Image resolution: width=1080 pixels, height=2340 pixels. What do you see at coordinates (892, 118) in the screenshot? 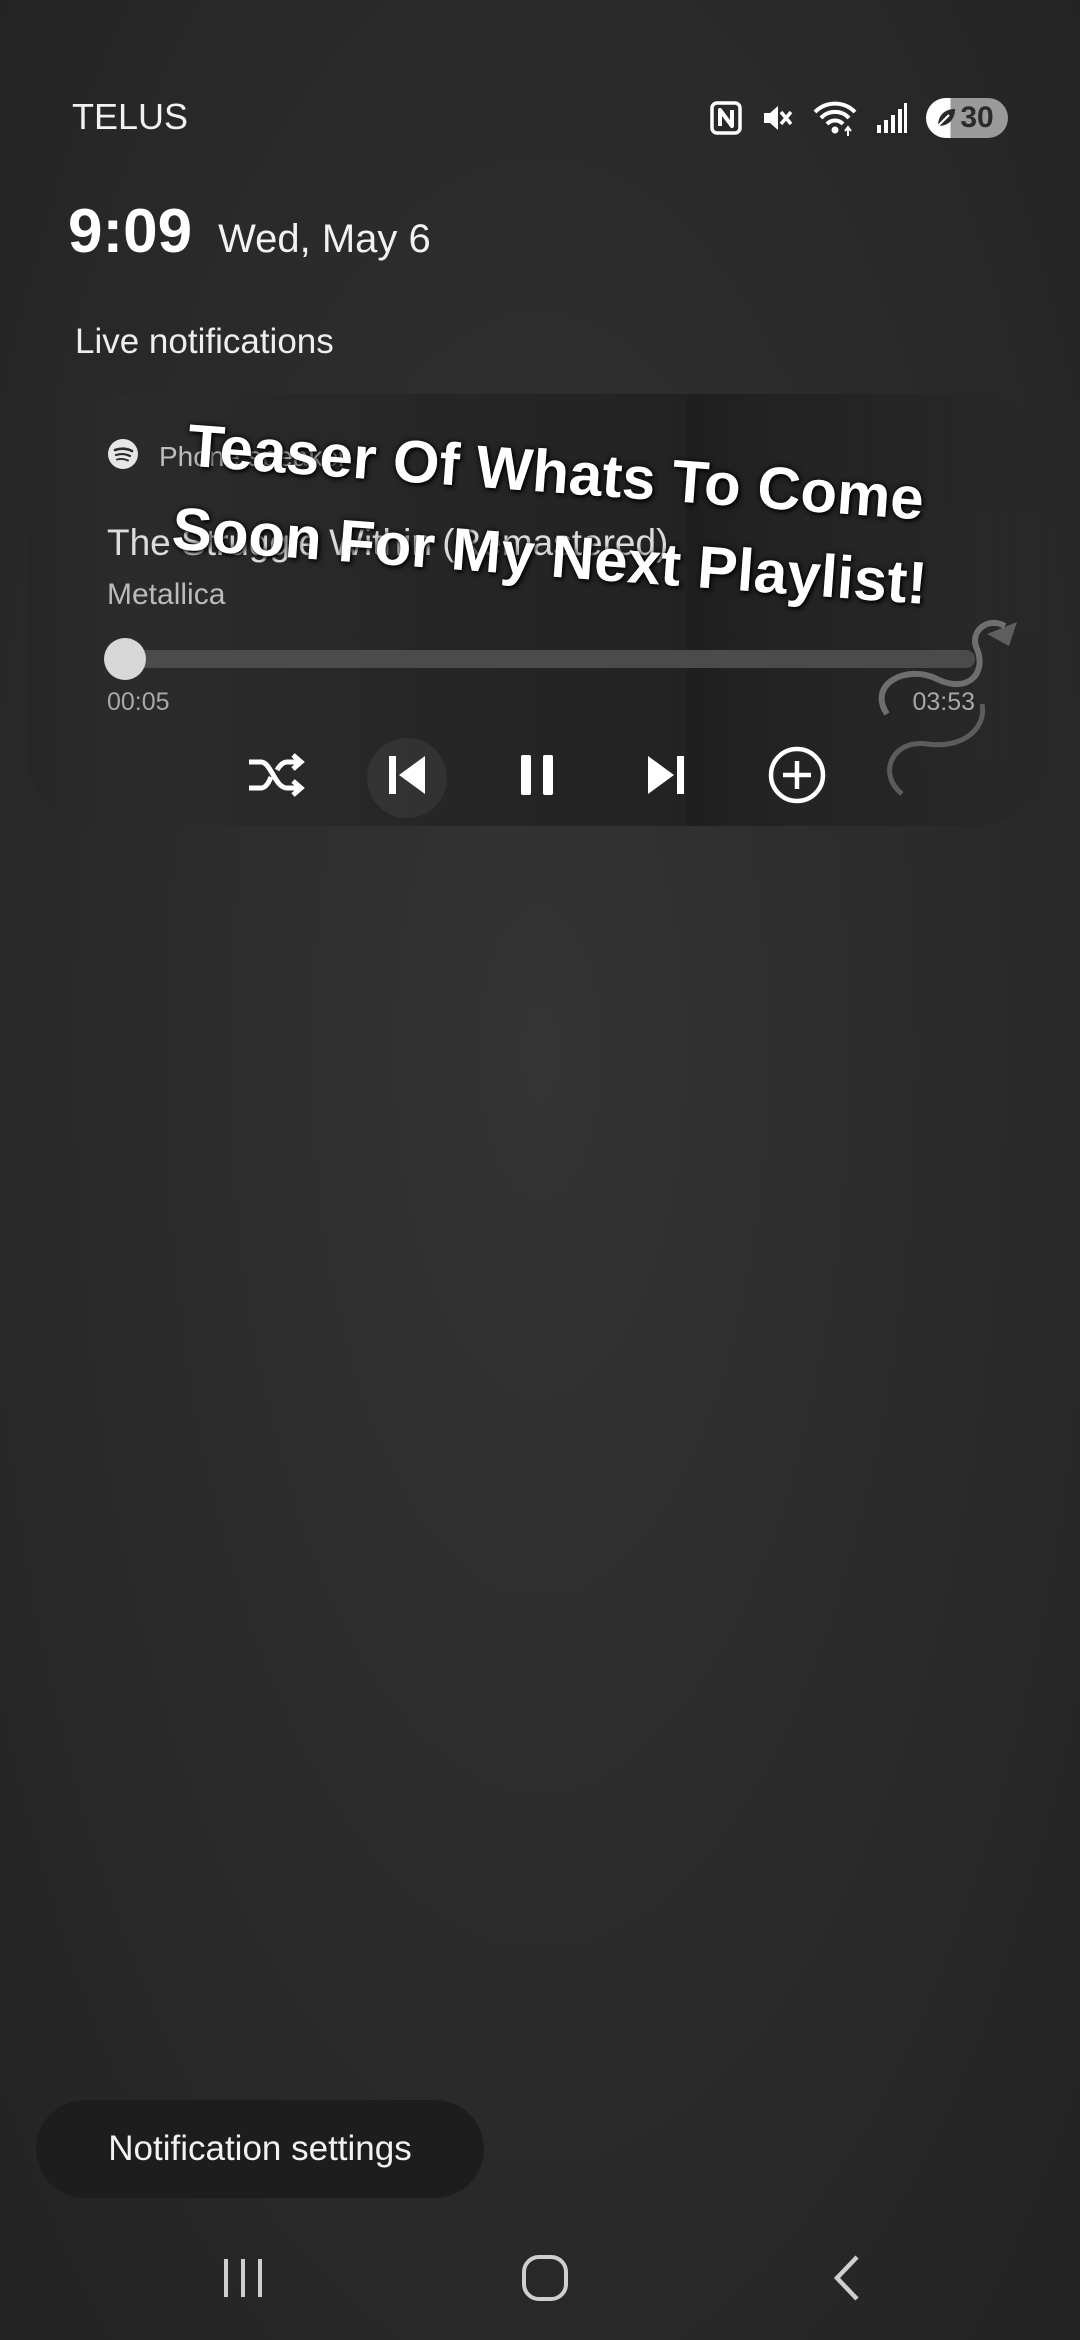
I see `signal-icon` at bounding box center [892, 118].